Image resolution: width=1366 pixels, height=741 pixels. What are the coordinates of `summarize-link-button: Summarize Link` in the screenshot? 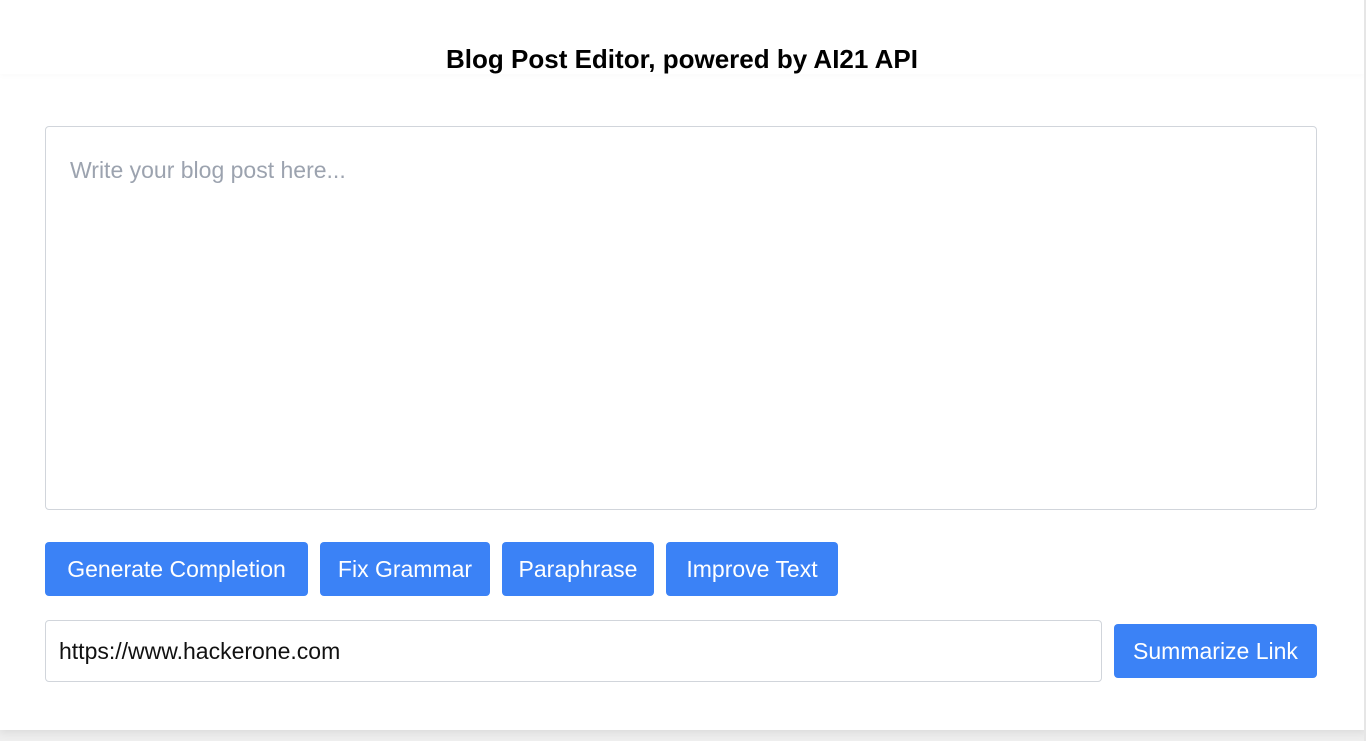 It's located at (1215, 651).